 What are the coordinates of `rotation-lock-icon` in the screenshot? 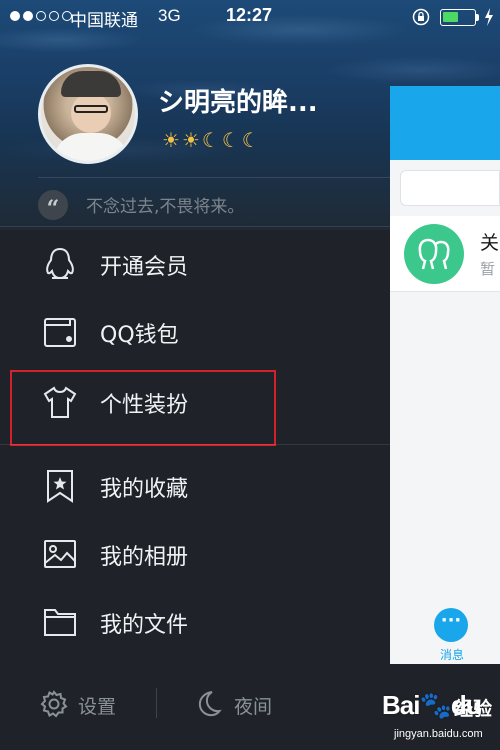 It's located at (421, 17).